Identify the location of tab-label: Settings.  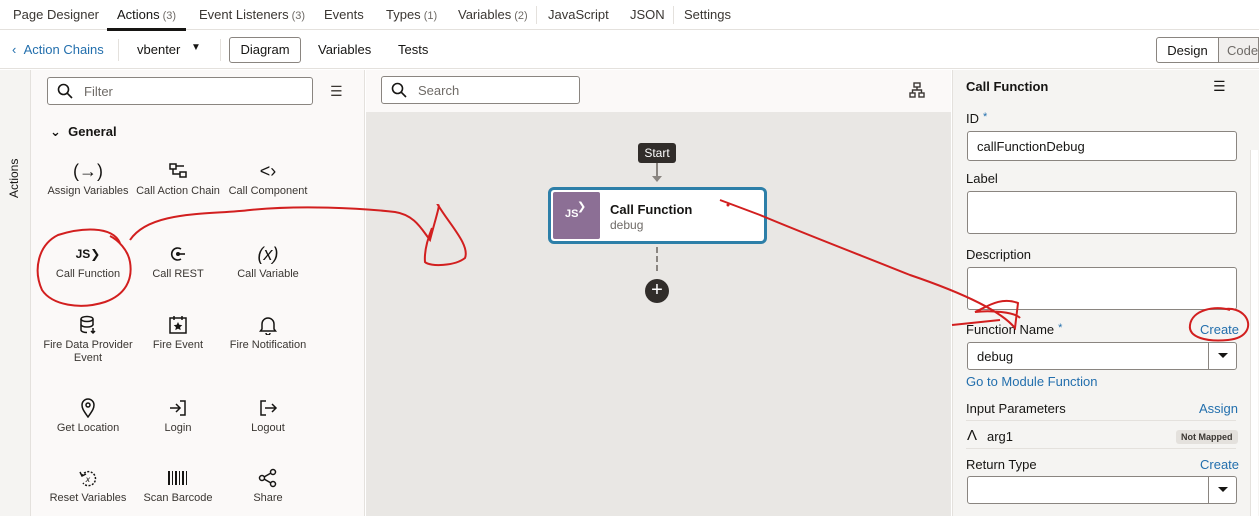
(707, 14).